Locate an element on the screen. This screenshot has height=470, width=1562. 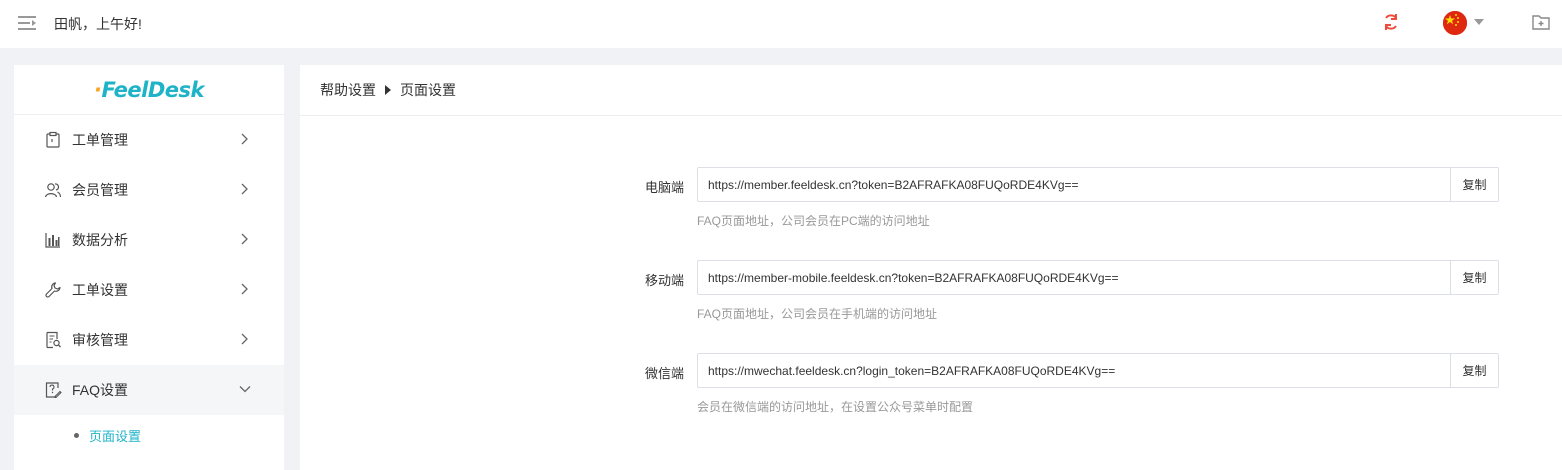
pc-url-box: 复制 is located at coordinates (1098, 184).